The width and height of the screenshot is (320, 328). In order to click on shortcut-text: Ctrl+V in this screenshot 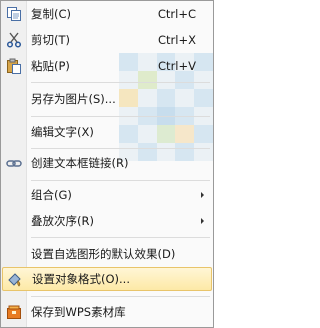, I will do `click(177, 66)`.